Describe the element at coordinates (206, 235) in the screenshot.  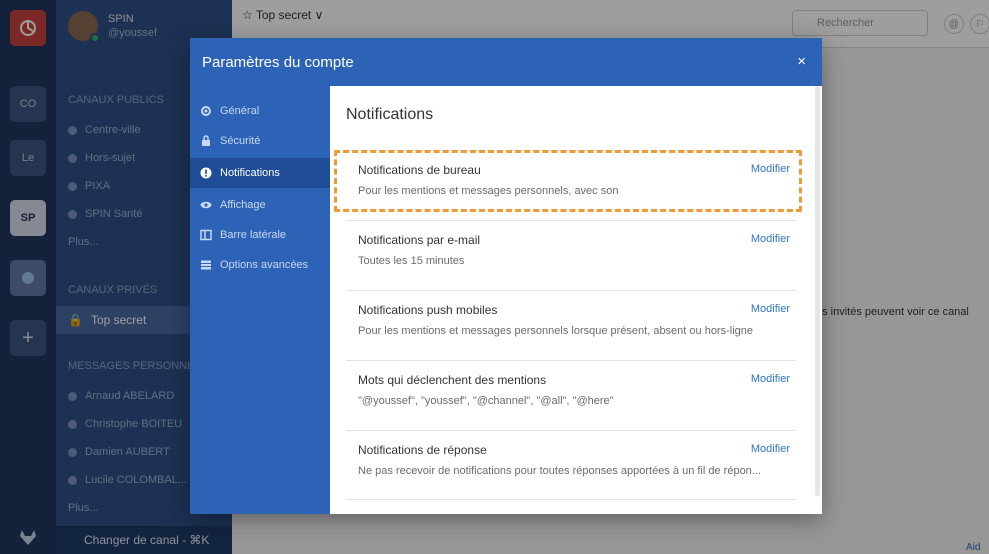
I see `columns-icon` at that location.